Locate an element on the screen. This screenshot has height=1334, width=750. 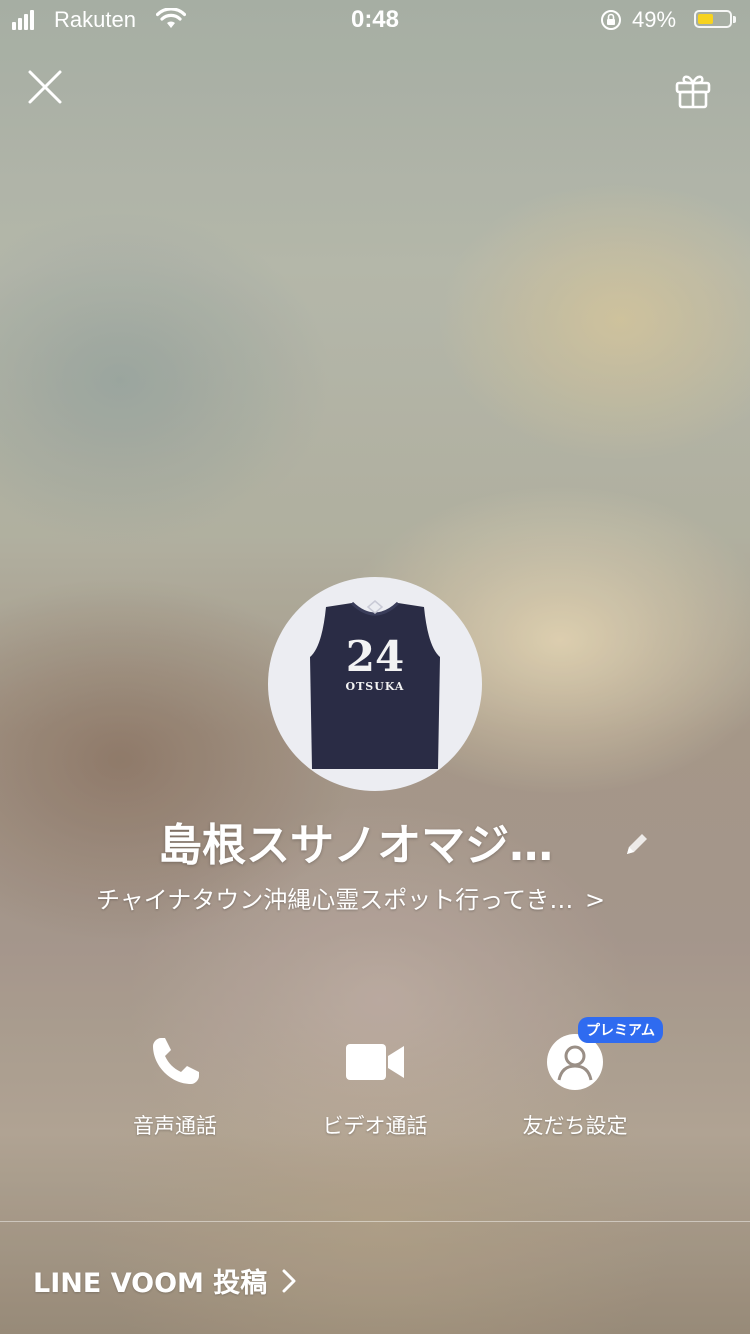
friend-settings-button: 友だち設定 is located at coordinates (575, 1085).